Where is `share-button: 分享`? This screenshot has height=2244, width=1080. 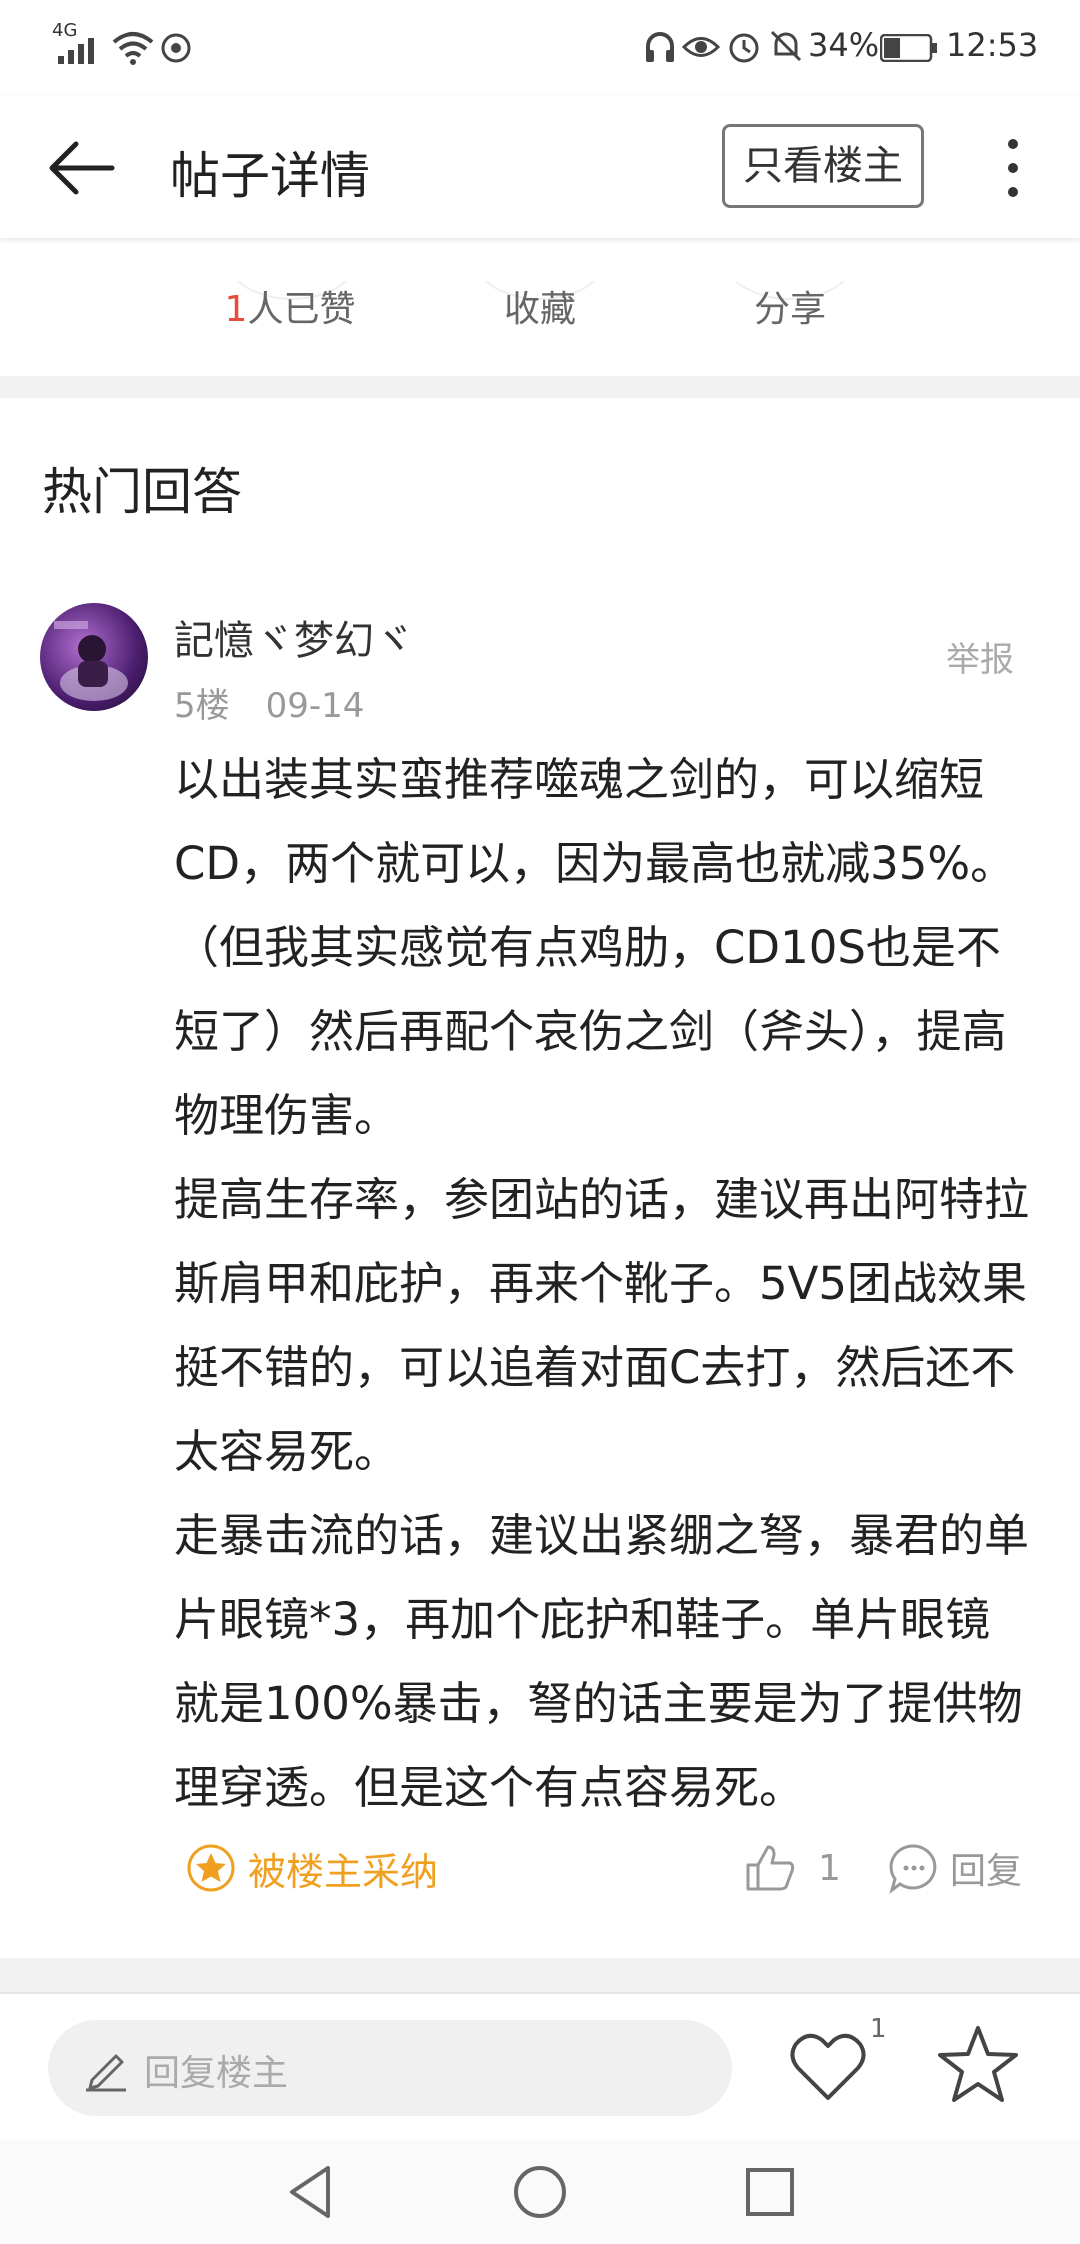
share-button: 分享 is located at coordinates (790, 306).